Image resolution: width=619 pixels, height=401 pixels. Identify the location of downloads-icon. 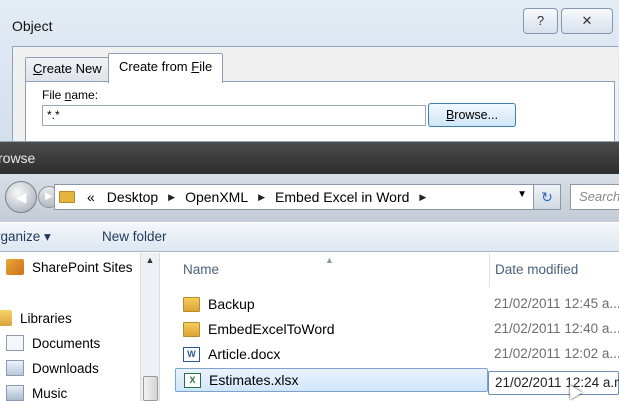
(15, 368).